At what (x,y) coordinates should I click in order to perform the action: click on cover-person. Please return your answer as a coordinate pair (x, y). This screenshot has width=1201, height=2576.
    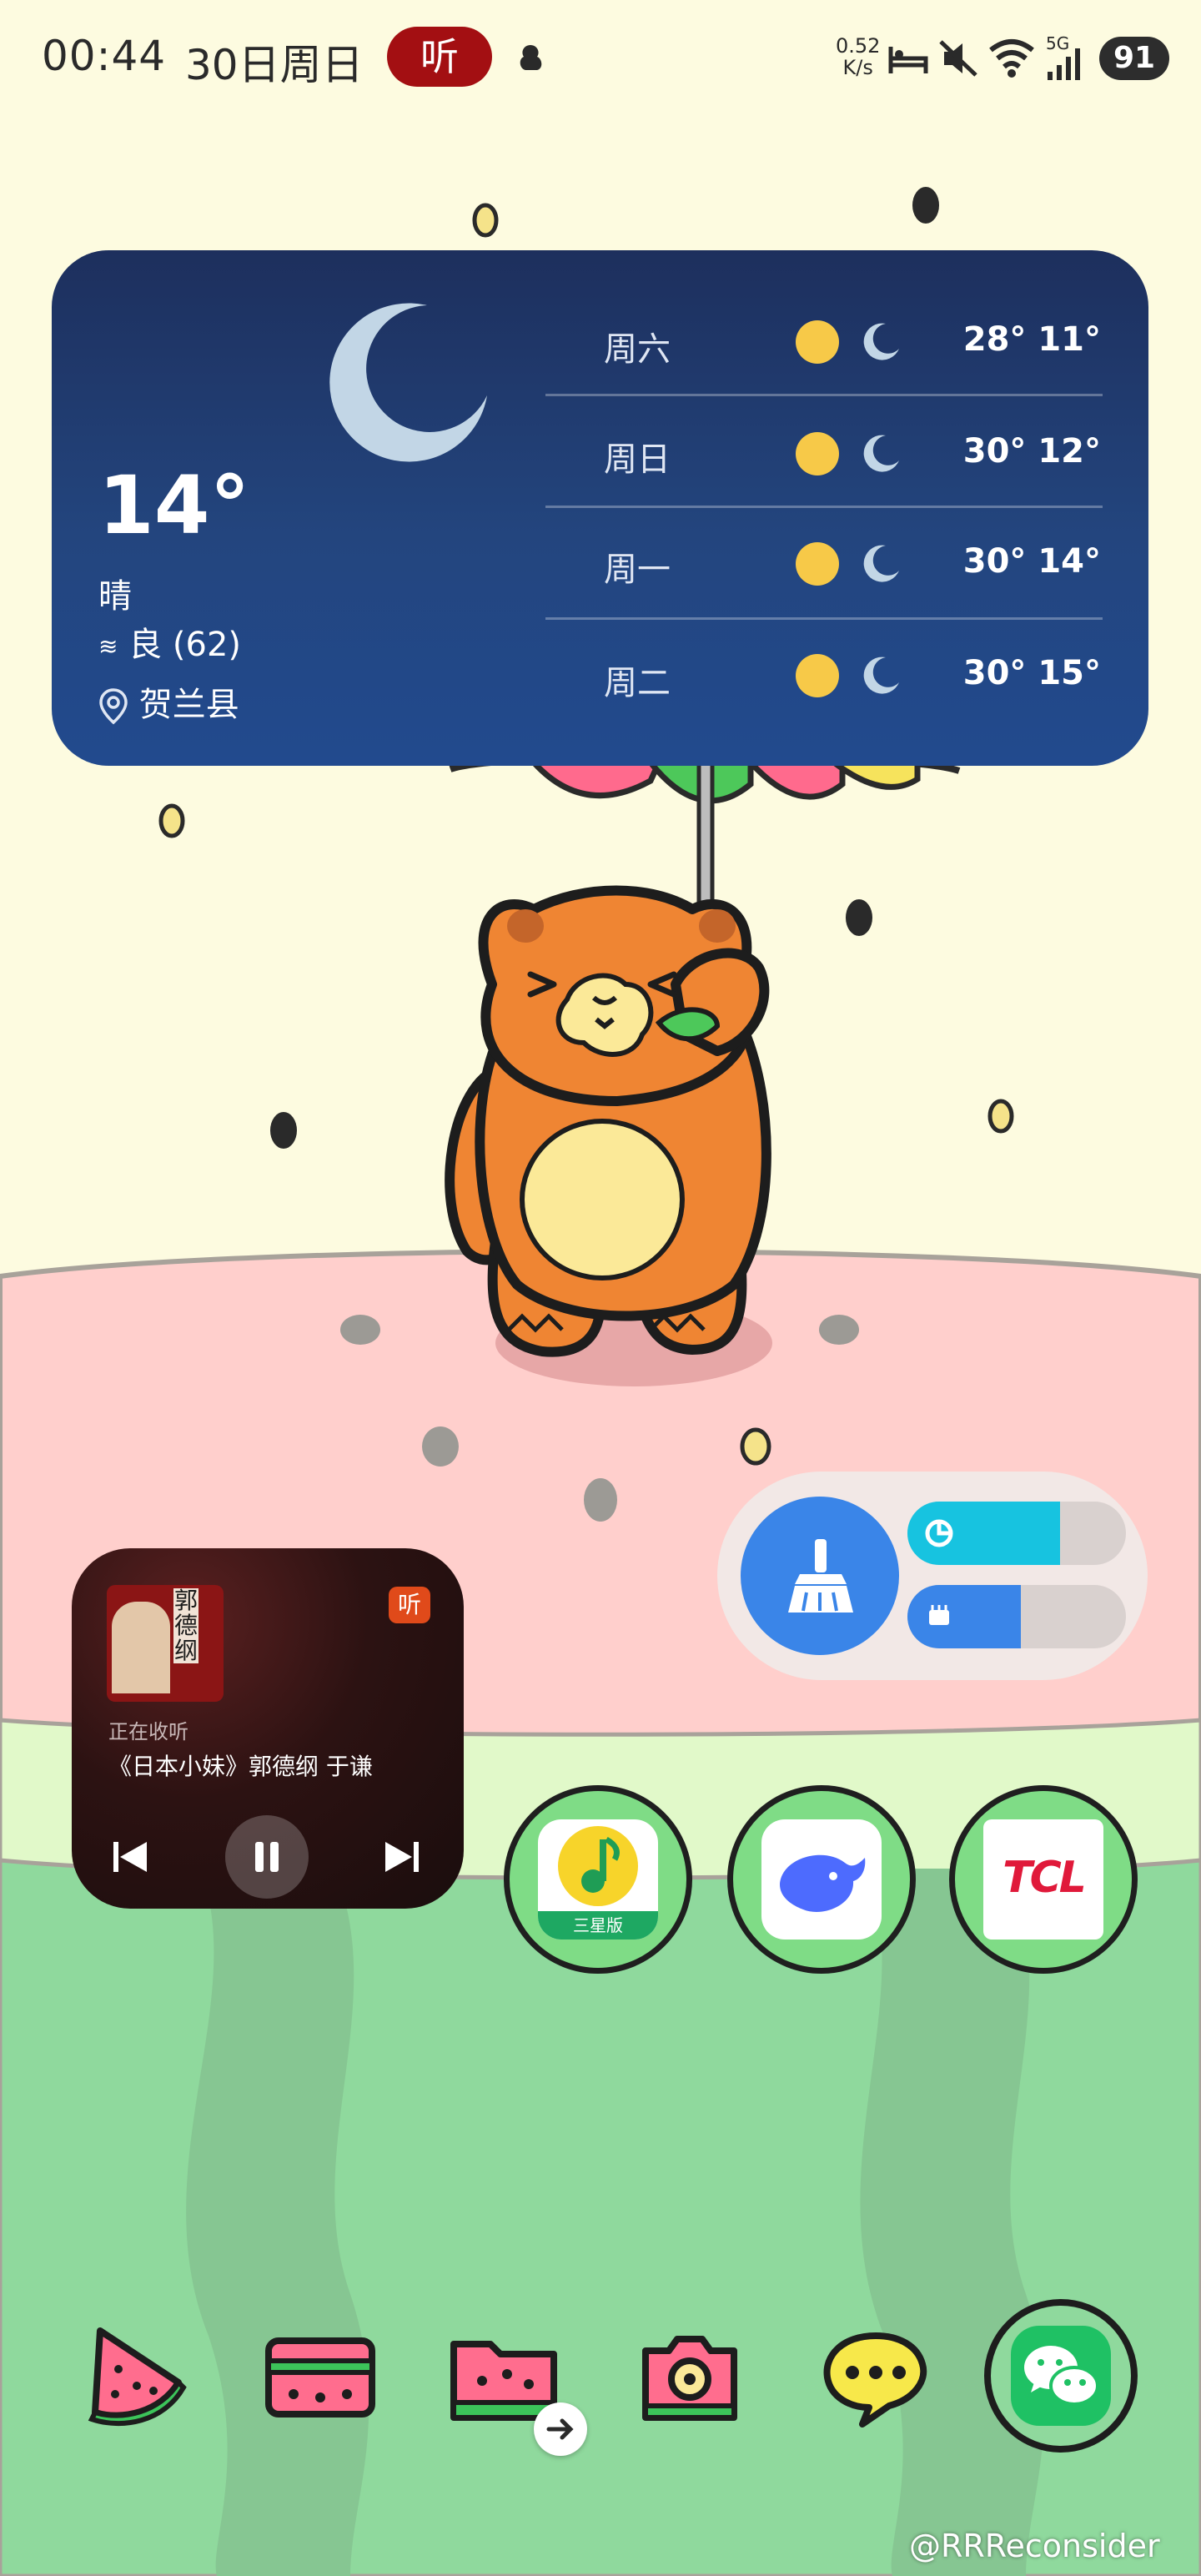
    Looking at the image, I should click on (141, 1647).